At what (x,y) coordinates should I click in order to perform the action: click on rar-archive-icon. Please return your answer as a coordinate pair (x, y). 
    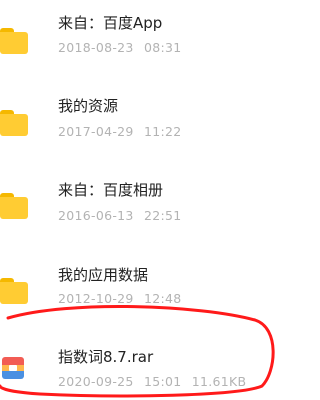
    Looking at the image, I should click on (13, 368).